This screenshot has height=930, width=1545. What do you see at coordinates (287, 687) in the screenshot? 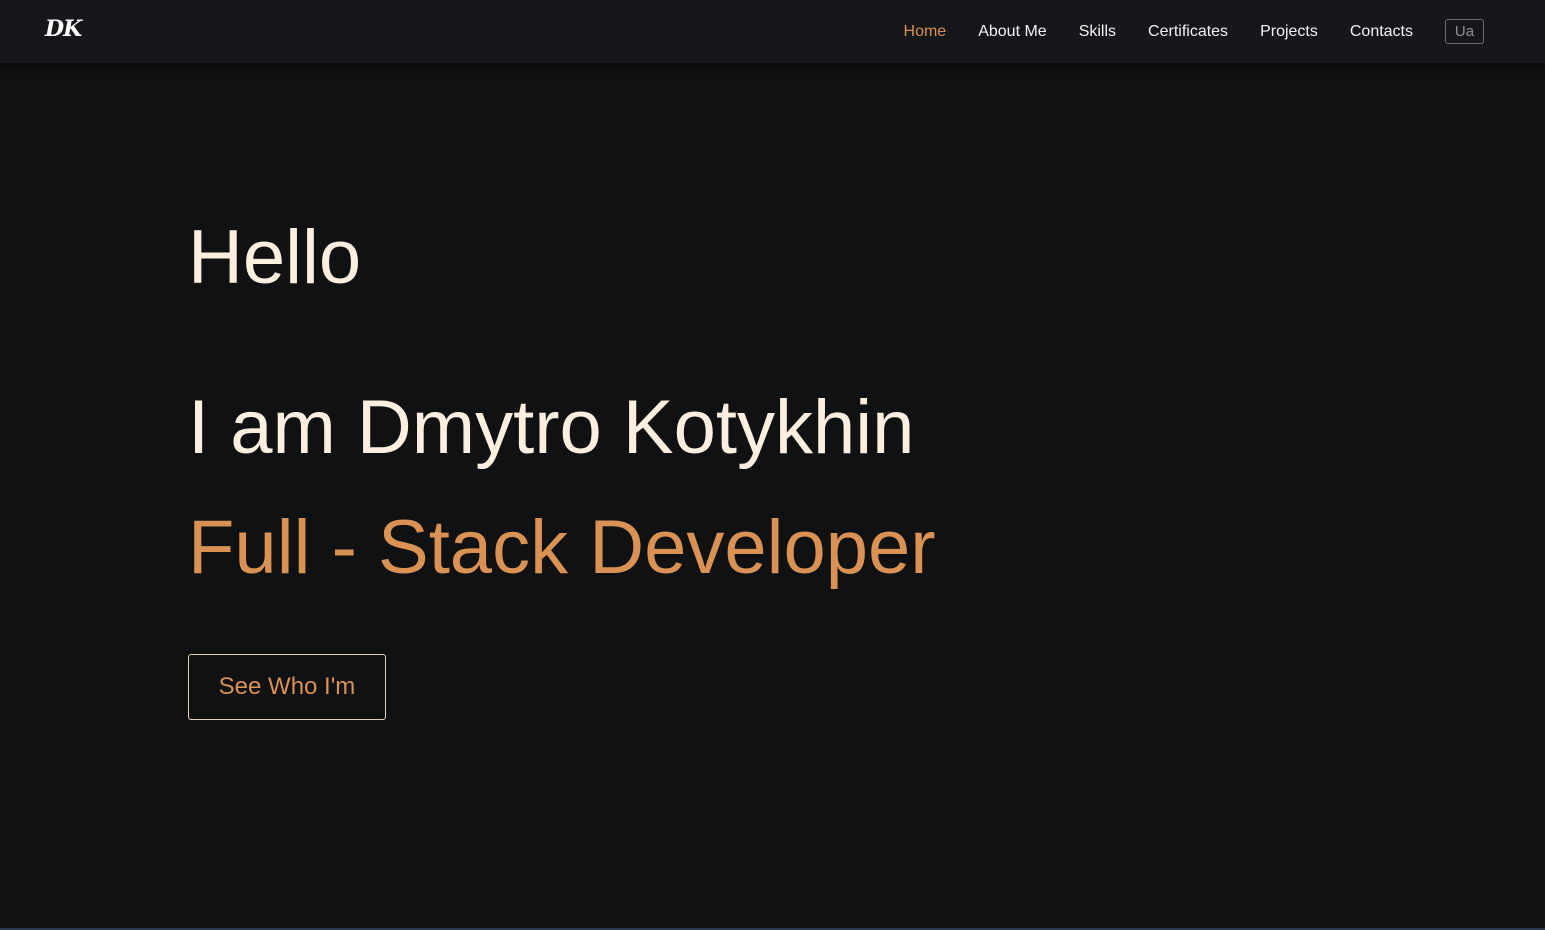
I see `see-who-i-am-button: See Who I'm` at bounding box center [287, 687].